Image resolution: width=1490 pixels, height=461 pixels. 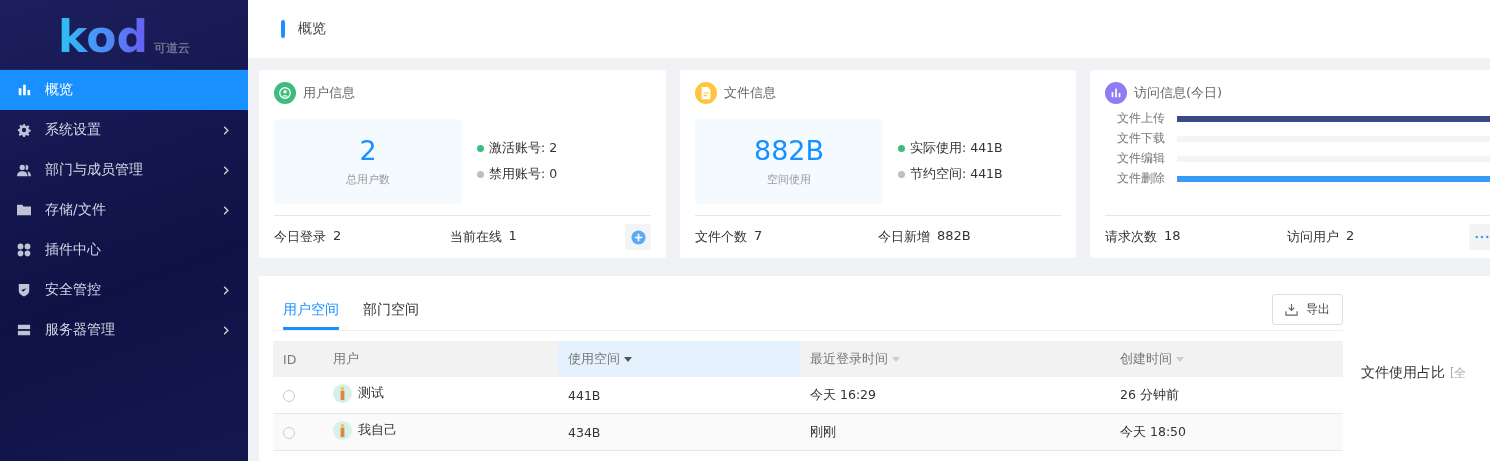 I want to click on plugins-icon, so click(x=24, y=250).